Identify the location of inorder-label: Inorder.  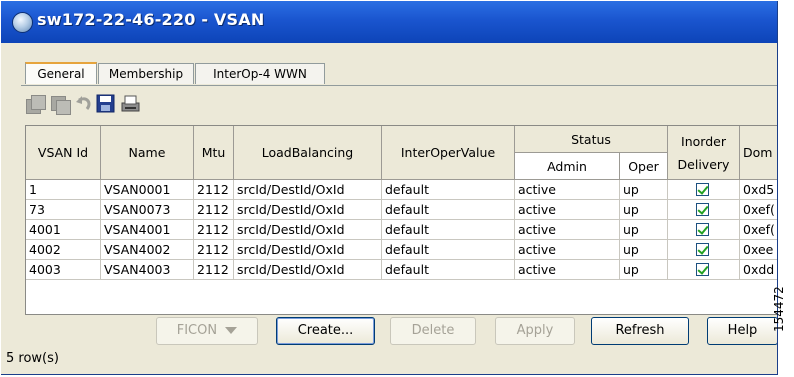
(703, 141).